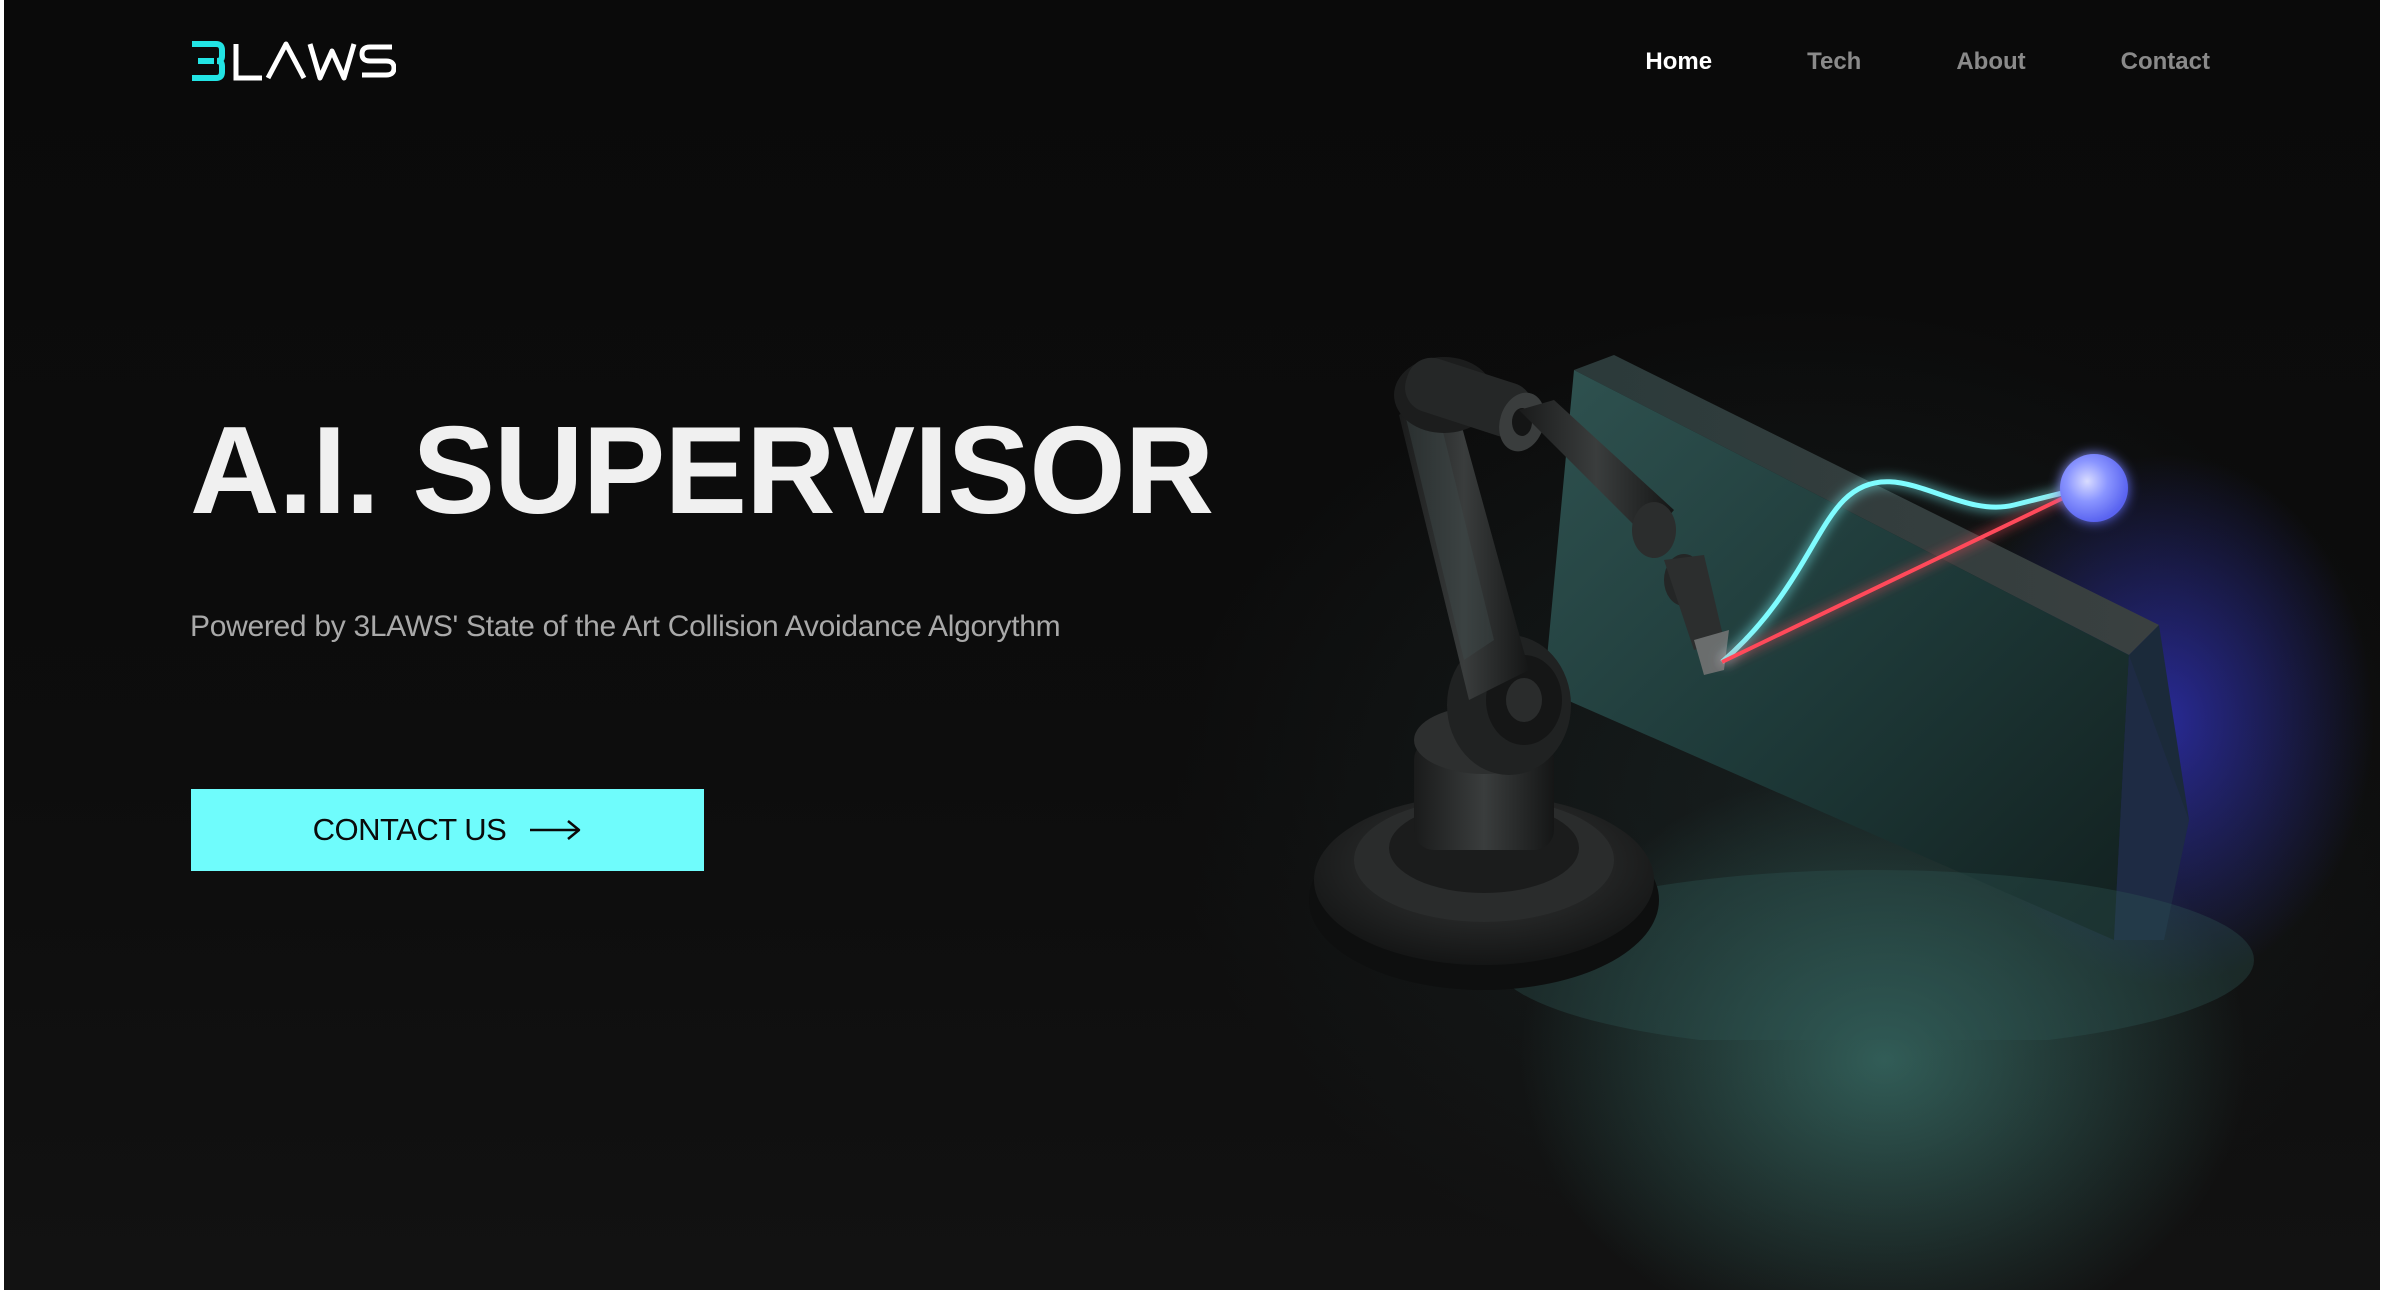 This screenshot has height=1297, width=2384. I want to click on hero-title: A.I. SUPERVISOR, so click(702, 471).